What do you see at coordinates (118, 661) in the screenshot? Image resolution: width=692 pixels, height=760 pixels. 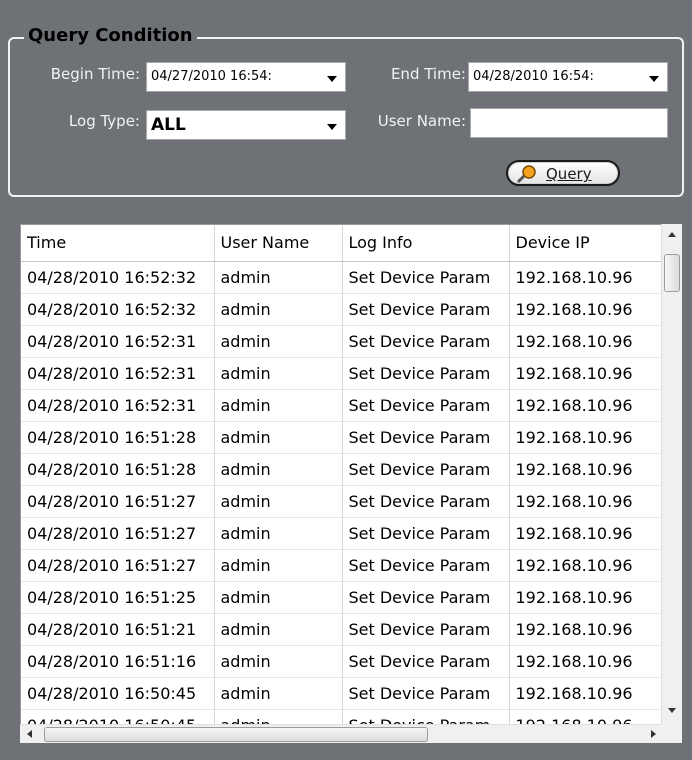 I see `cell-time: 04/28/2010 16:51:16` at bounding box center [118, 661].